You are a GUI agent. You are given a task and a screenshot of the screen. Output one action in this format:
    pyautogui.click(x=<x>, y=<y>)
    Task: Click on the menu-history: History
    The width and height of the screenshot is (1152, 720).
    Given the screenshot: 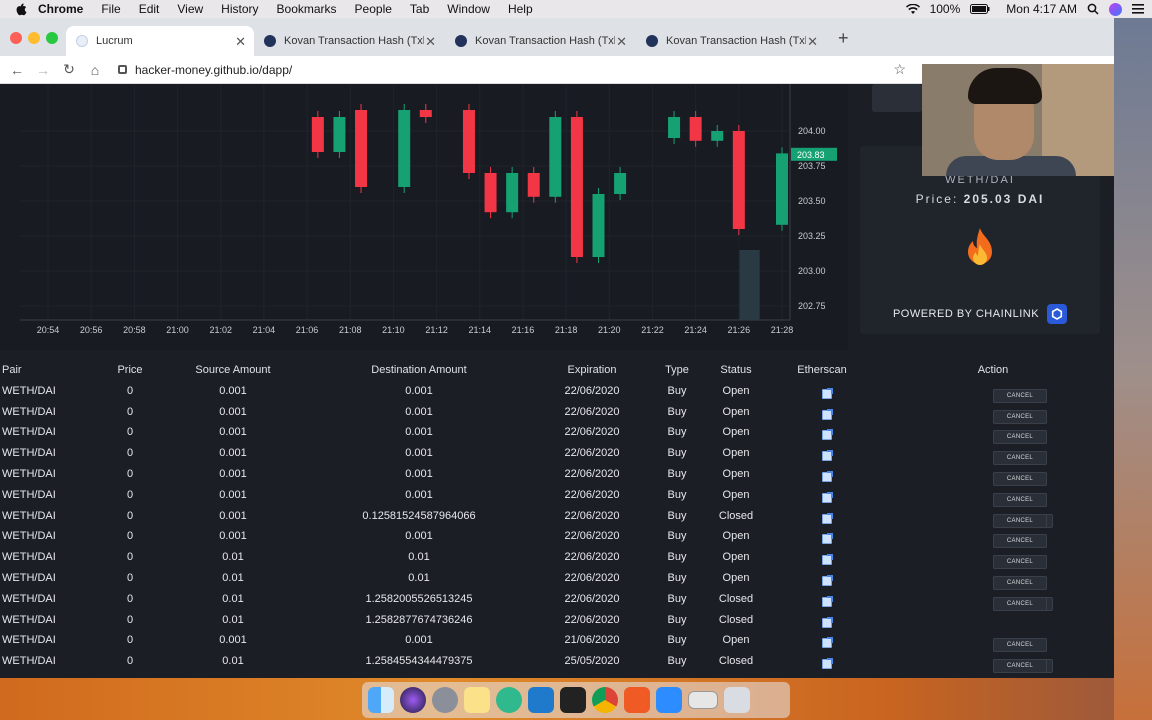 What is the action you would take?
    pyautogui.click(x=239, y=9)
    